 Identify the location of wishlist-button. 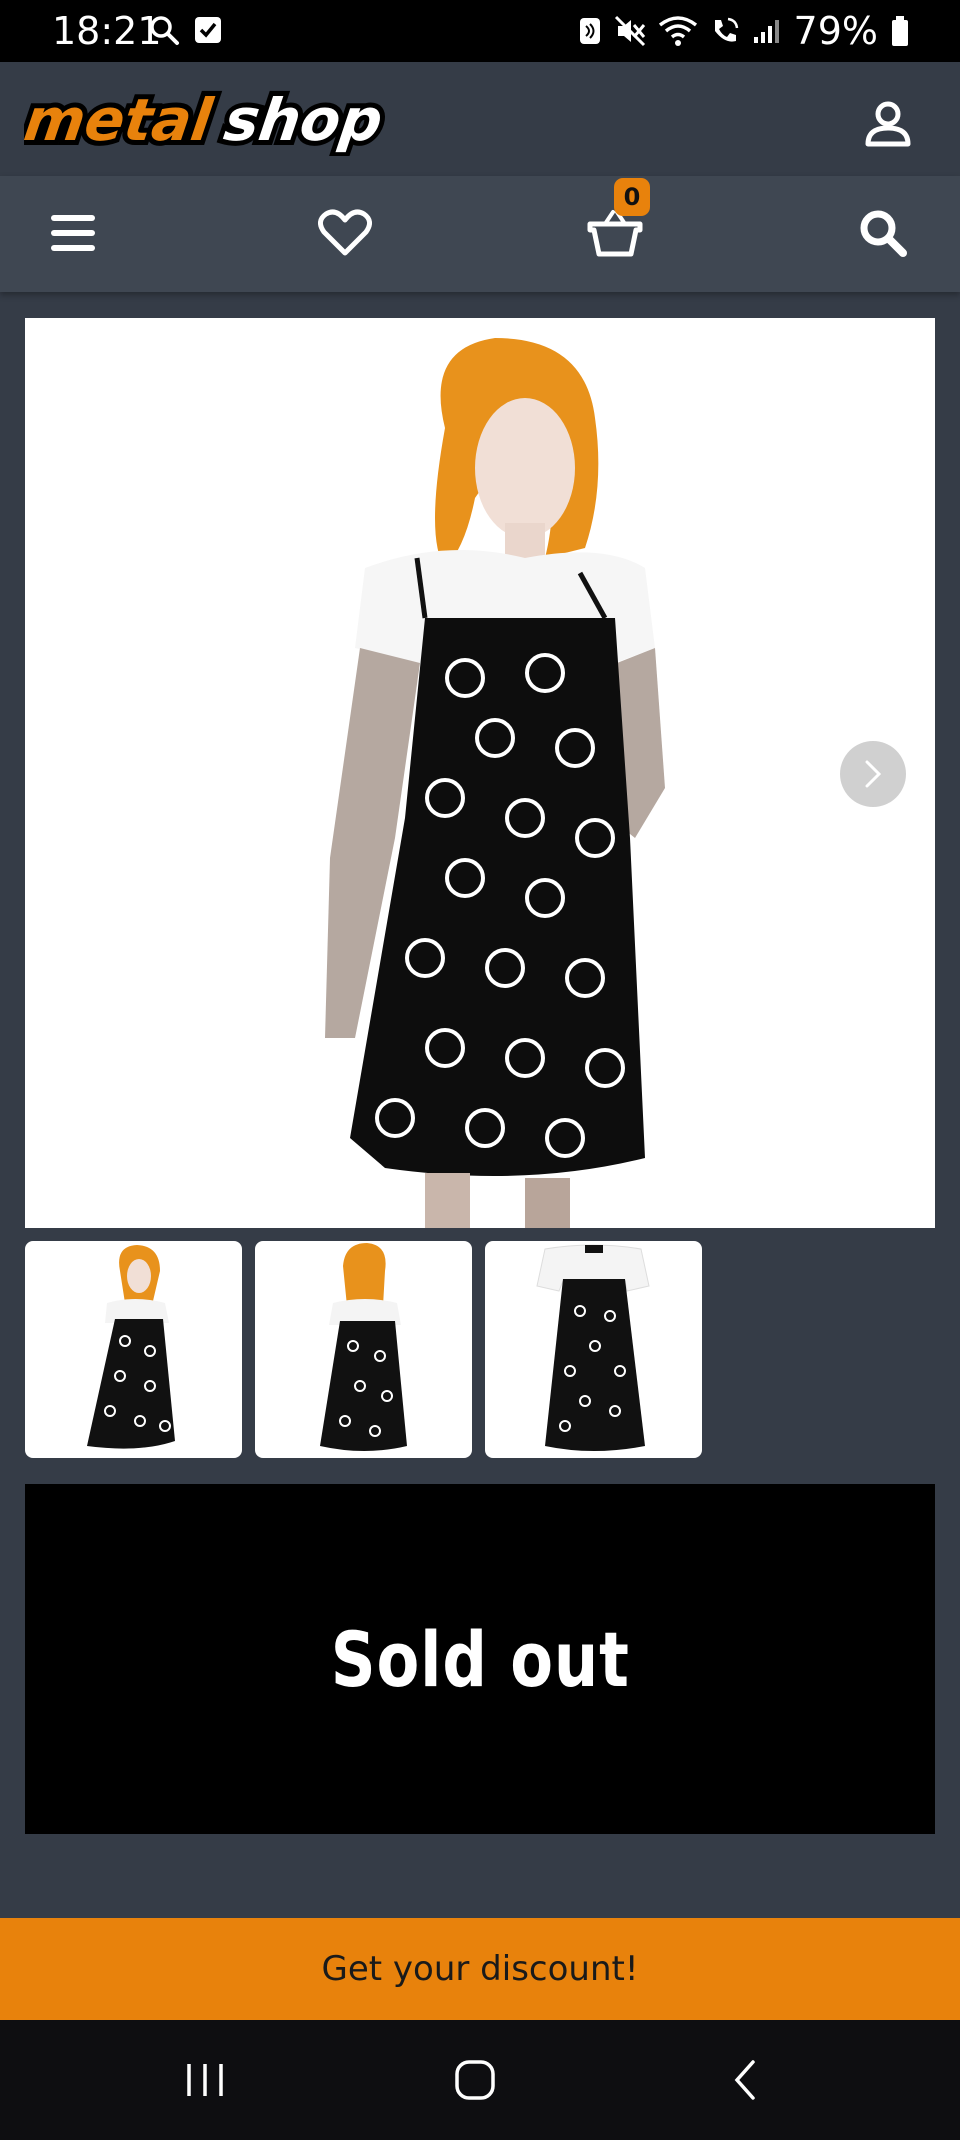
(345, 233).